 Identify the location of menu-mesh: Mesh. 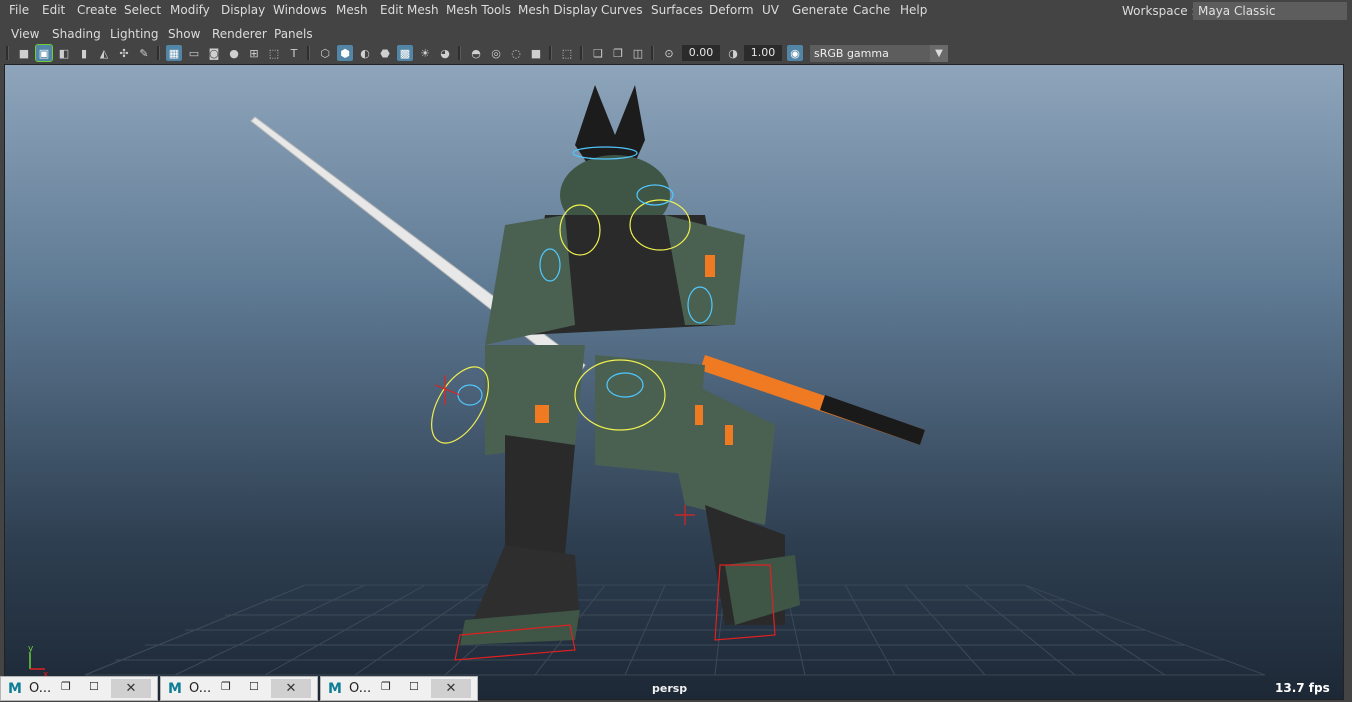
(352, 10).